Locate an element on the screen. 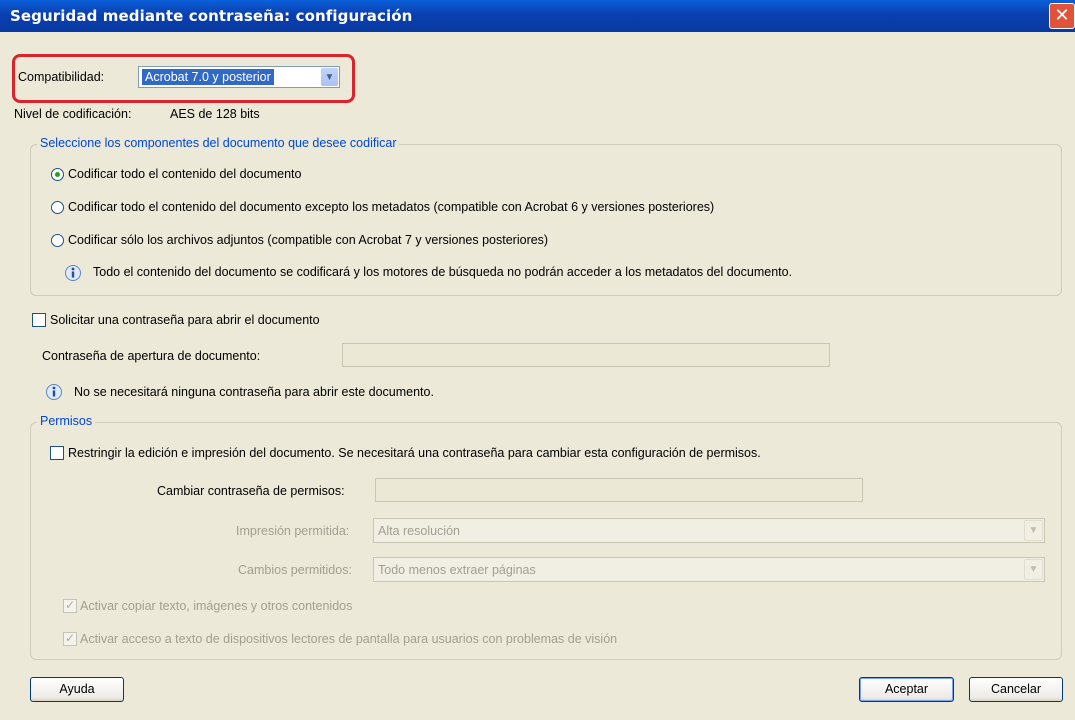 The image size is (1075, 720). compatibility-select: Acrobat 7.0 y posterior ▼ is located at coordinates (239, 77).